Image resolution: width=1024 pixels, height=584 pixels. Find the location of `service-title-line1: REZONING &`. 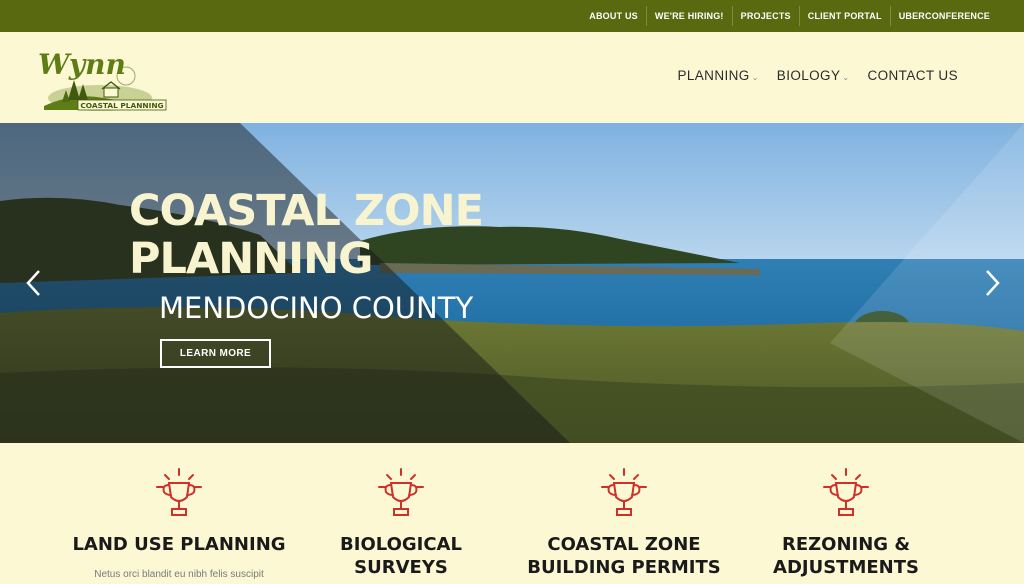

service-title-line1: REZONING & is located at coordinates (846, 544).